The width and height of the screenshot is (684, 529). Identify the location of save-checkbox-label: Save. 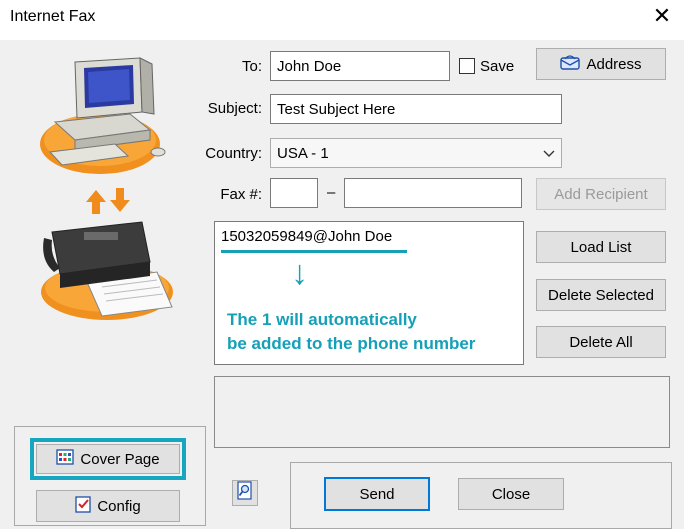
(497, 66).